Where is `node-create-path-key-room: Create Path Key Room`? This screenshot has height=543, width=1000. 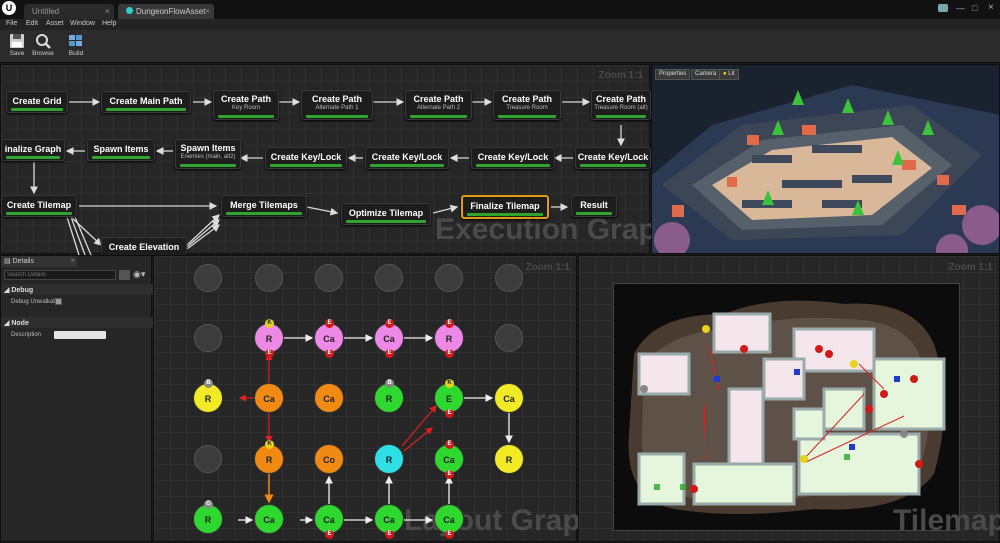 node-create-path-key-room: Create Path Key Room is located at coordinates (246, 105).